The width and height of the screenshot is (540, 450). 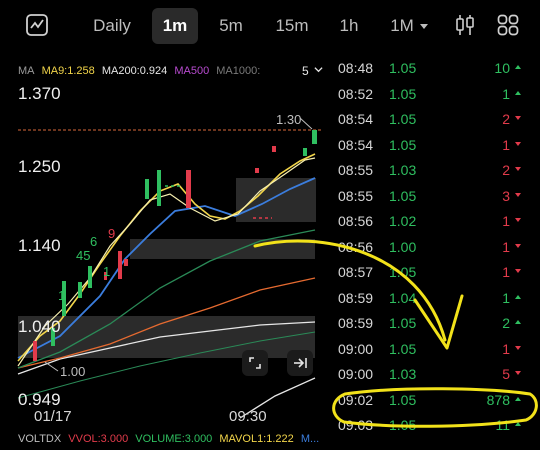 I want to click on trade-qty: 2, so click(x=506, y=119).